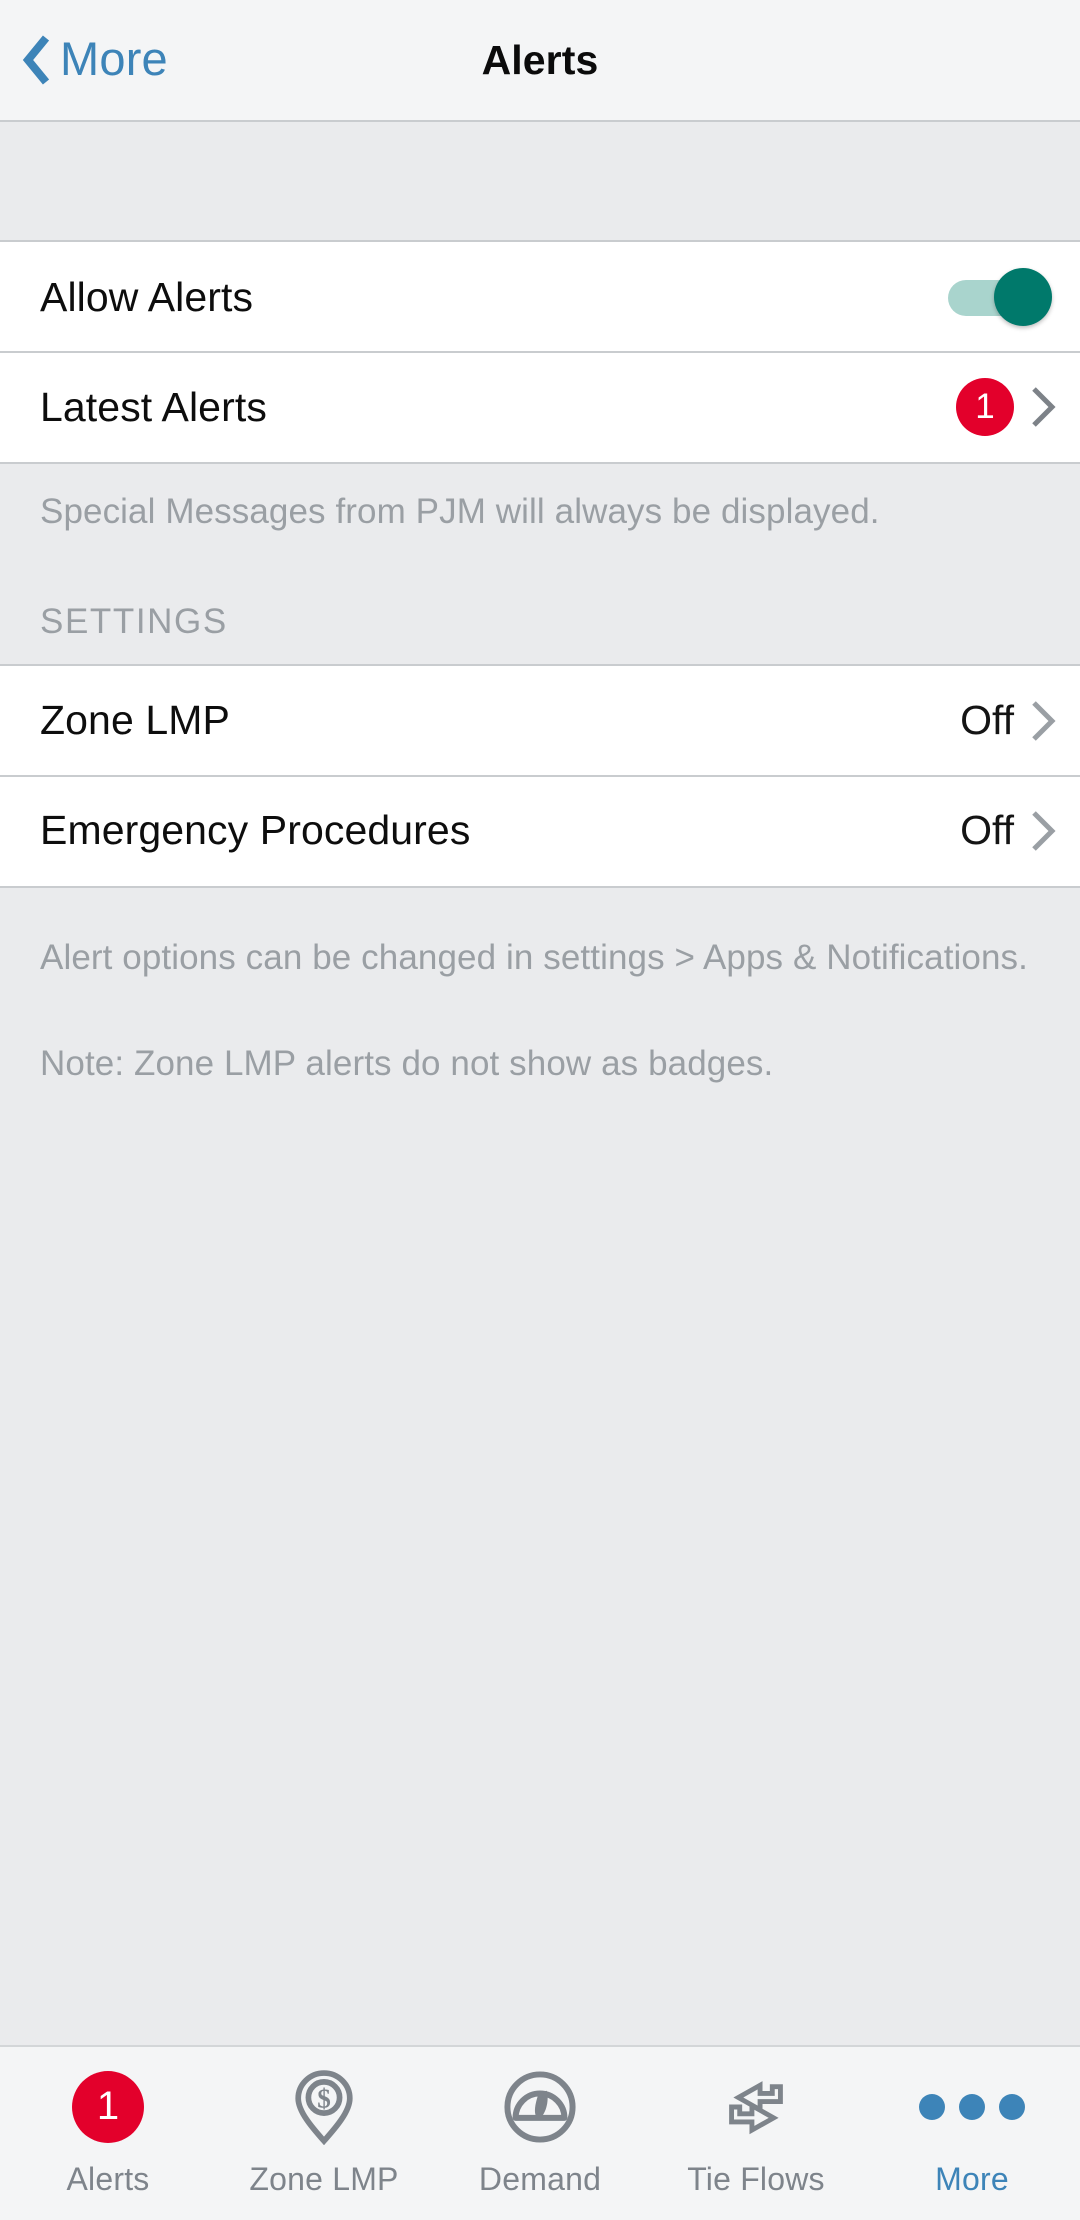 The width and height of the screenshot is (1080, 2220). I want to click on tab-badge-count: 1, so click(108, 2107).